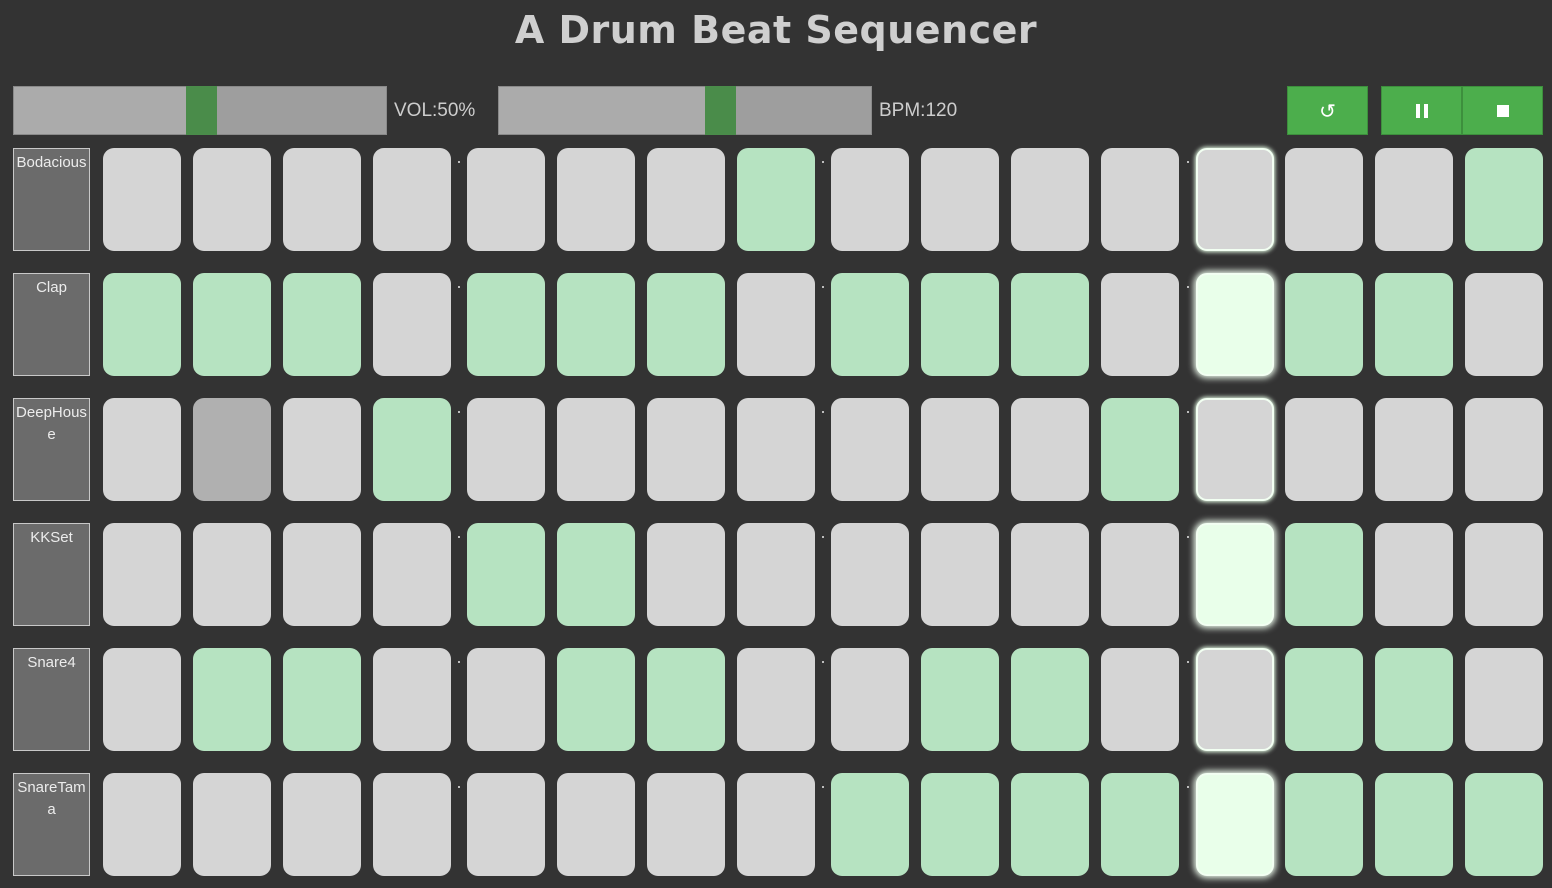 The width and height of the screenshot is (1552, 888). Describe the element at coordinates (51, 574) in the screenshot. I see `track-label-kkset: KKSet` at that location.